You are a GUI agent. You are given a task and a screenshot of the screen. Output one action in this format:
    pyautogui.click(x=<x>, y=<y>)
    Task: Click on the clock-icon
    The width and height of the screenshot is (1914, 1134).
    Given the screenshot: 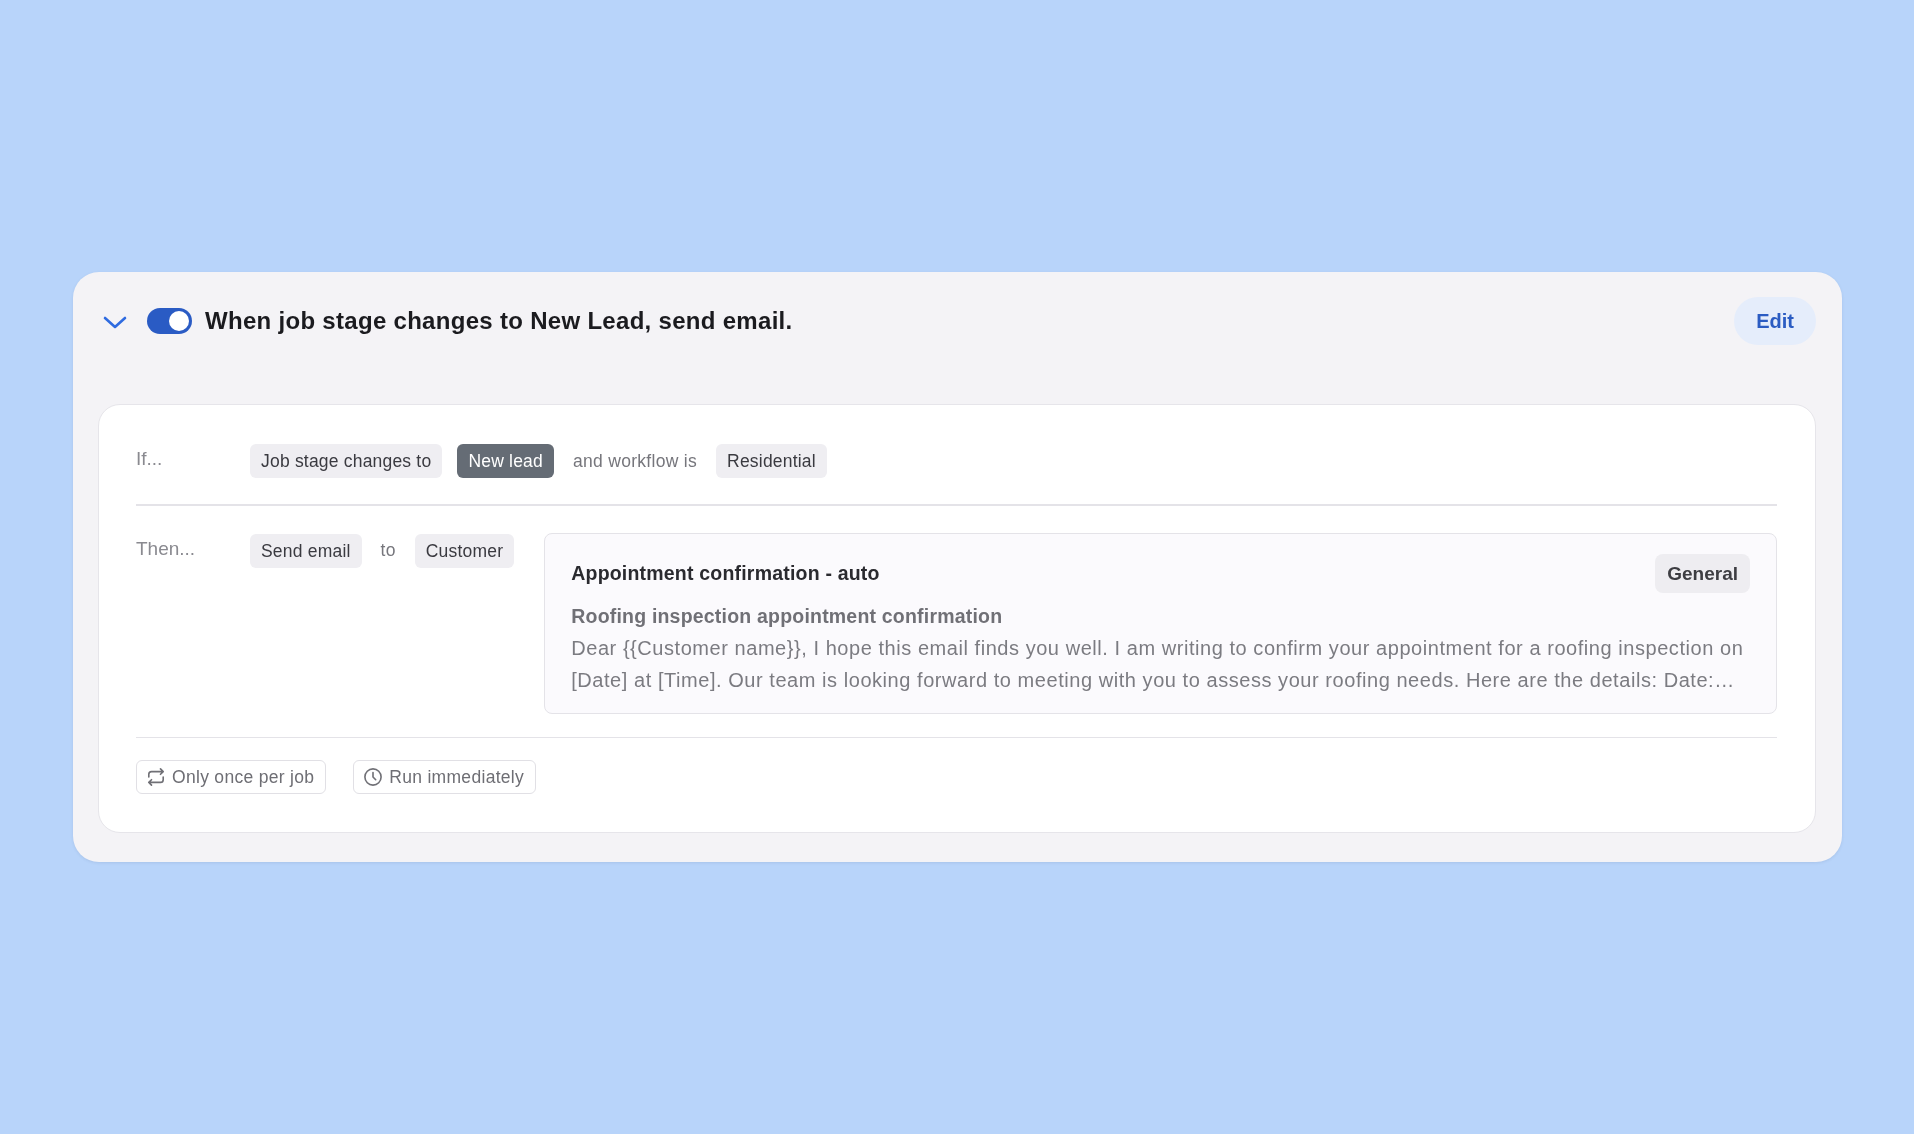 What is the action you would take?
    pyautogui.click(x=373, y=777)
    